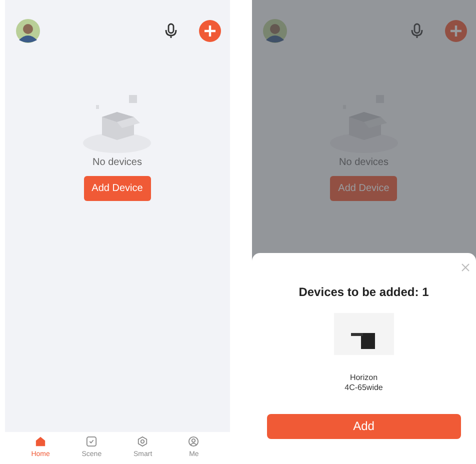  Describe the element at coordinates (142, 441) in the screenshot. I see `hexagon-icon` at that location.